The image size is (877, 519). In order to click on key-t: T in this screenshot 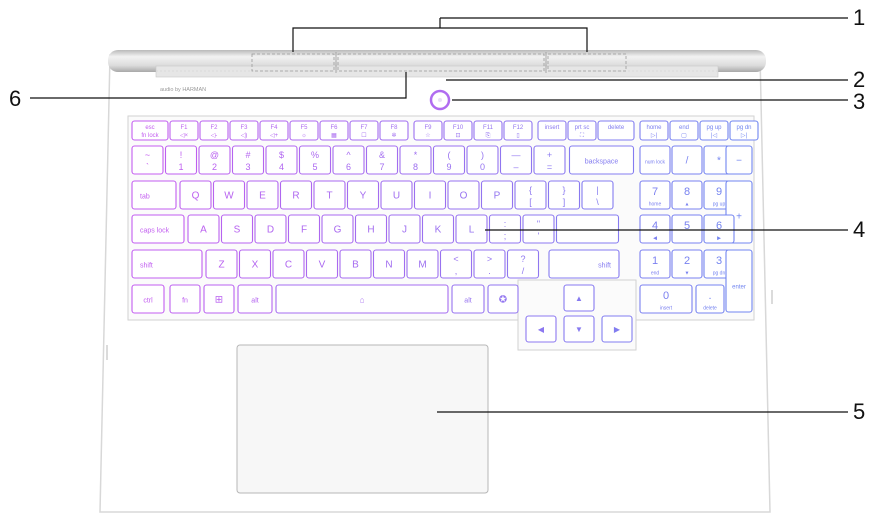, I will do `click(329, 195)`.